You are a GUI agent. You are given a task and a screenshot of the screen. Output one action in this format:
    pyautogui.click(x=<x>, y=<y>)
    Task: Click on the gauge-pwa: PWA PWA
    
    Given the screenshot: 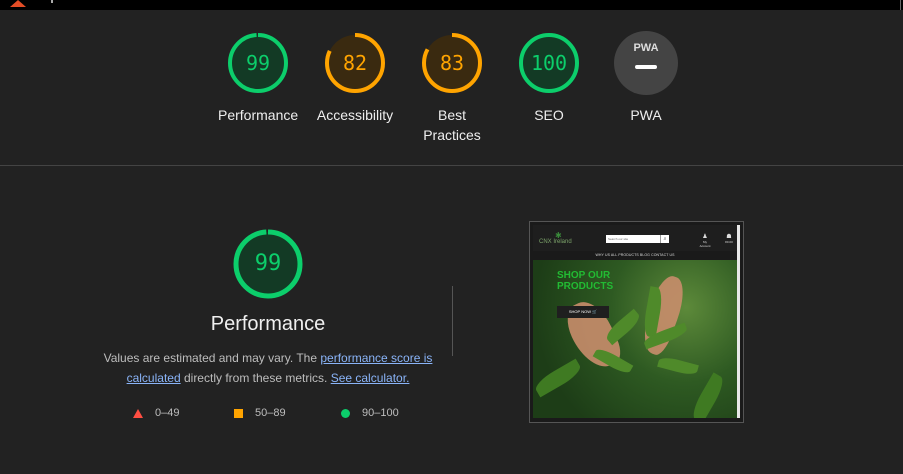 What is the action you would take?
    pyautogui.click(x=646, y=78)
    